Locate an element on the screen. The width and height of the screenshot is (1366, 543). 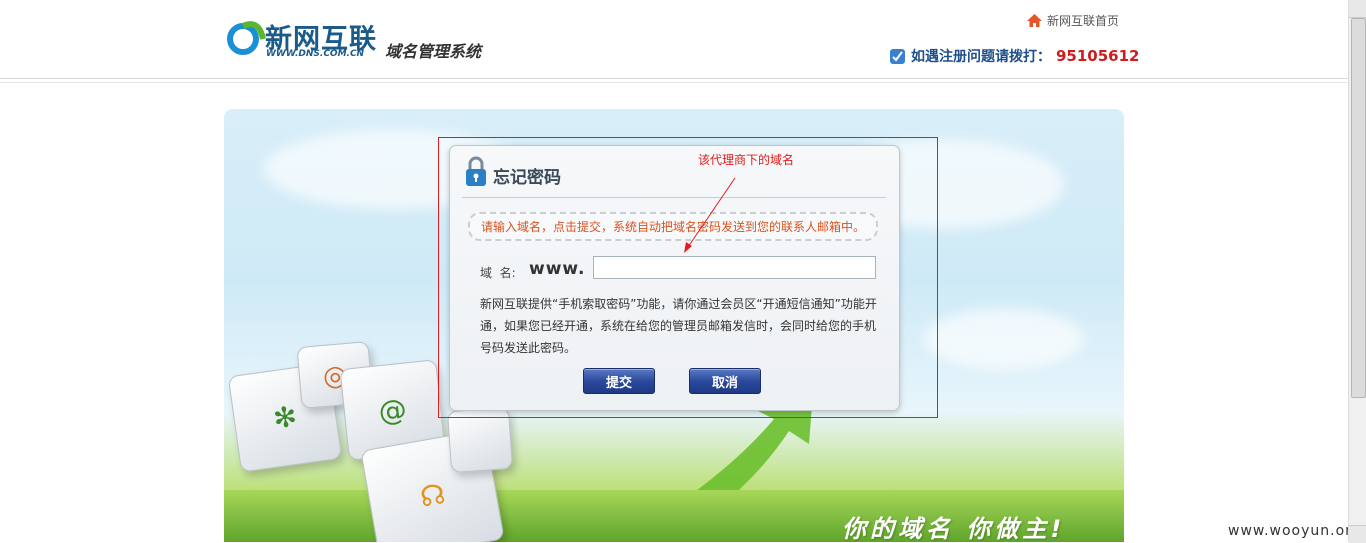
banner-slogan: 你的域名 你做主! is located at coordinates (954, 528).